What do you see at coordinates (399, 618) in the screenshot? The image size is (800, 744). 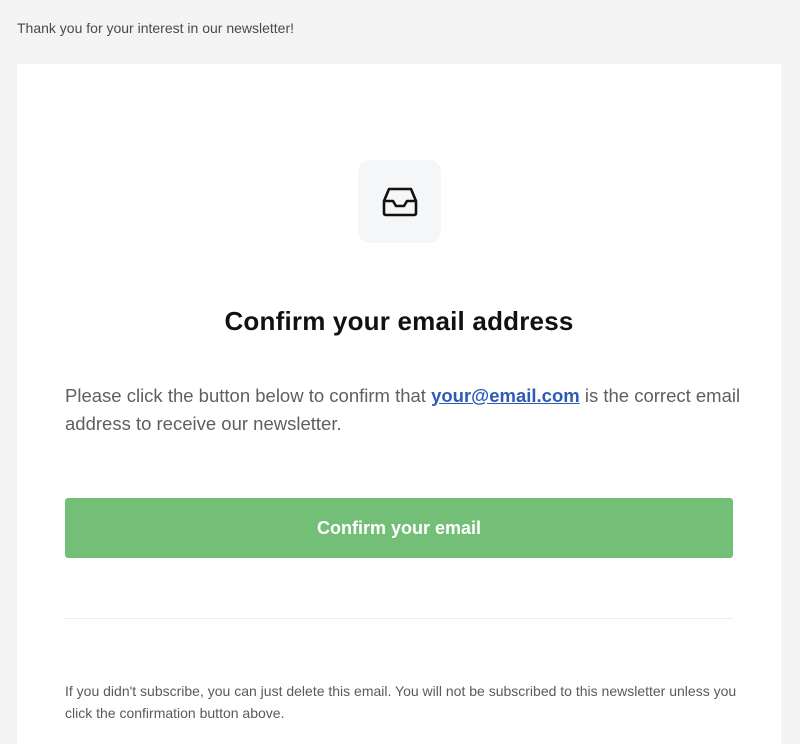 I see `divider` at bounding box center [399, 618].